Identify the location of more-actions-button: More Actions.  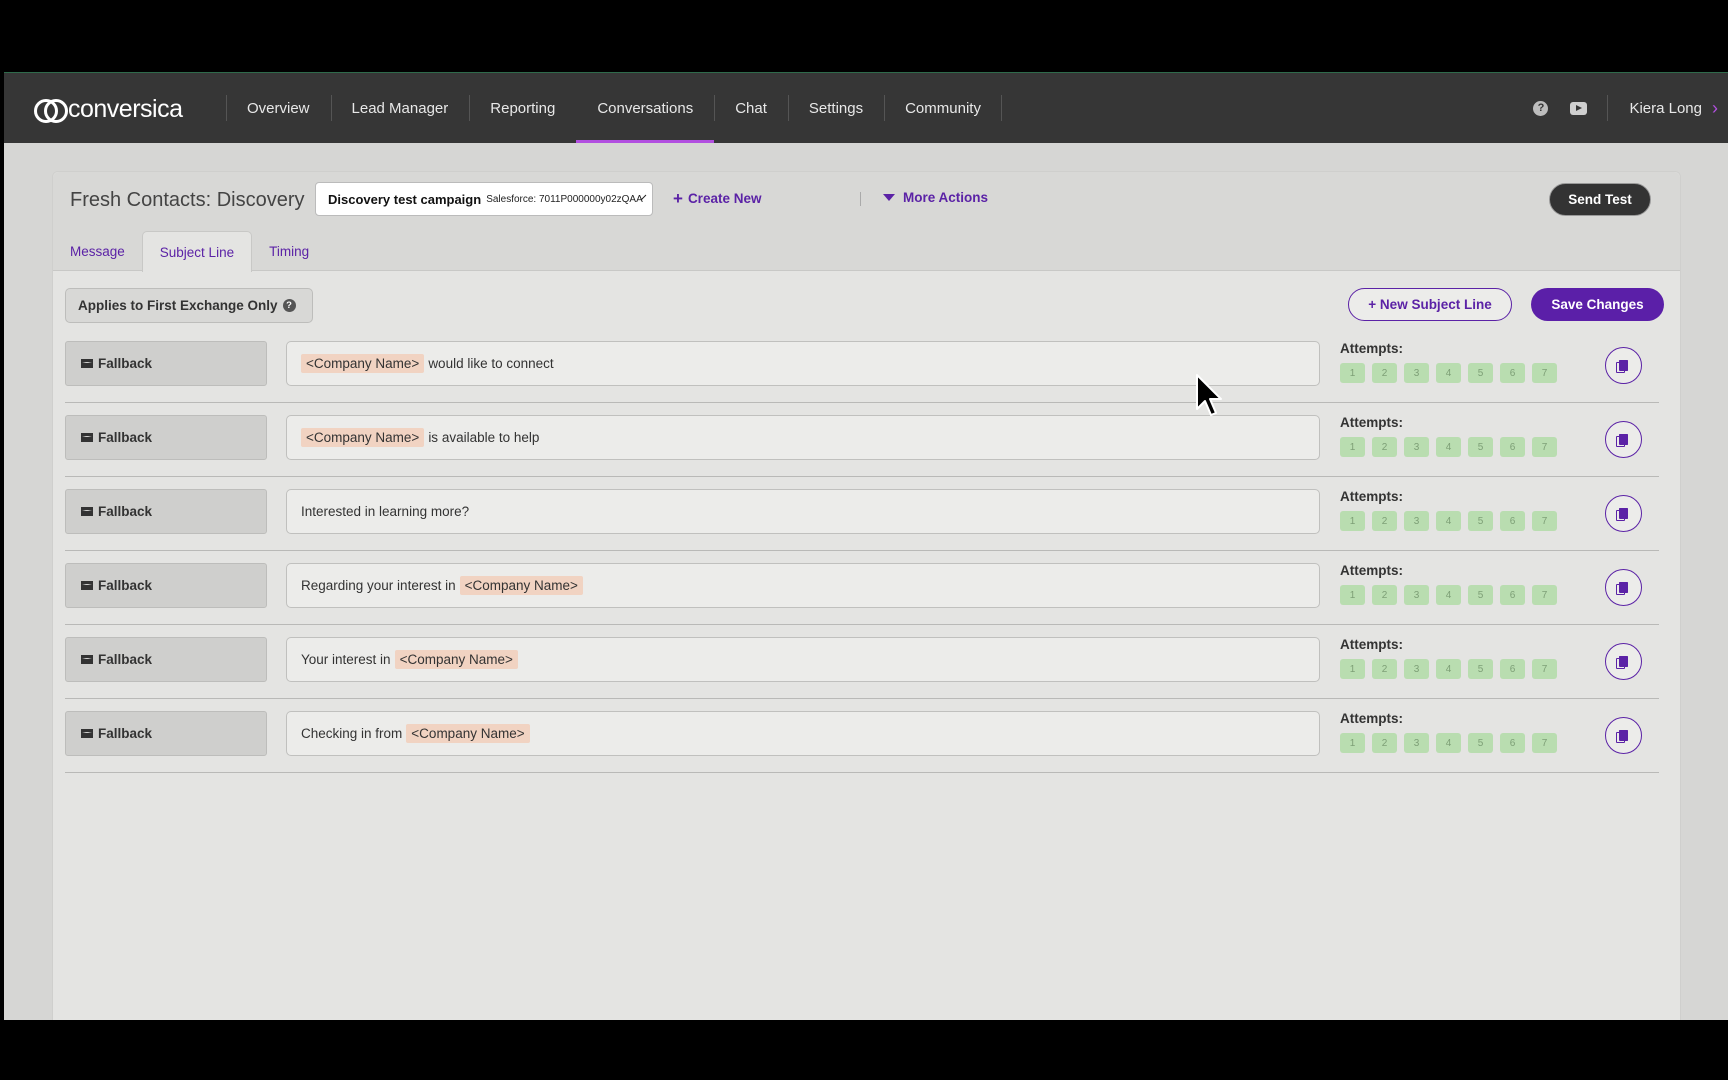
(935, 197).